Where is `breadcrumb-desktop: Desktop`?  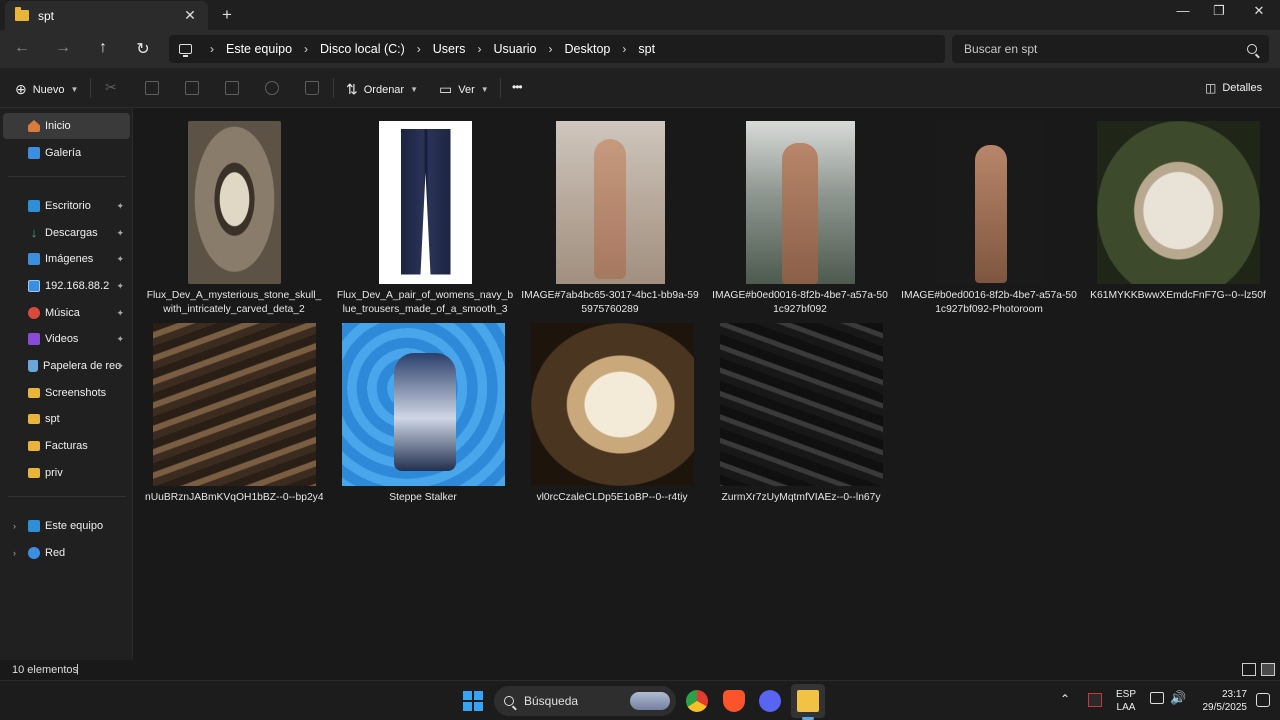 breadcrumb-desktop: Desktop is located at coordinates (588, 49).